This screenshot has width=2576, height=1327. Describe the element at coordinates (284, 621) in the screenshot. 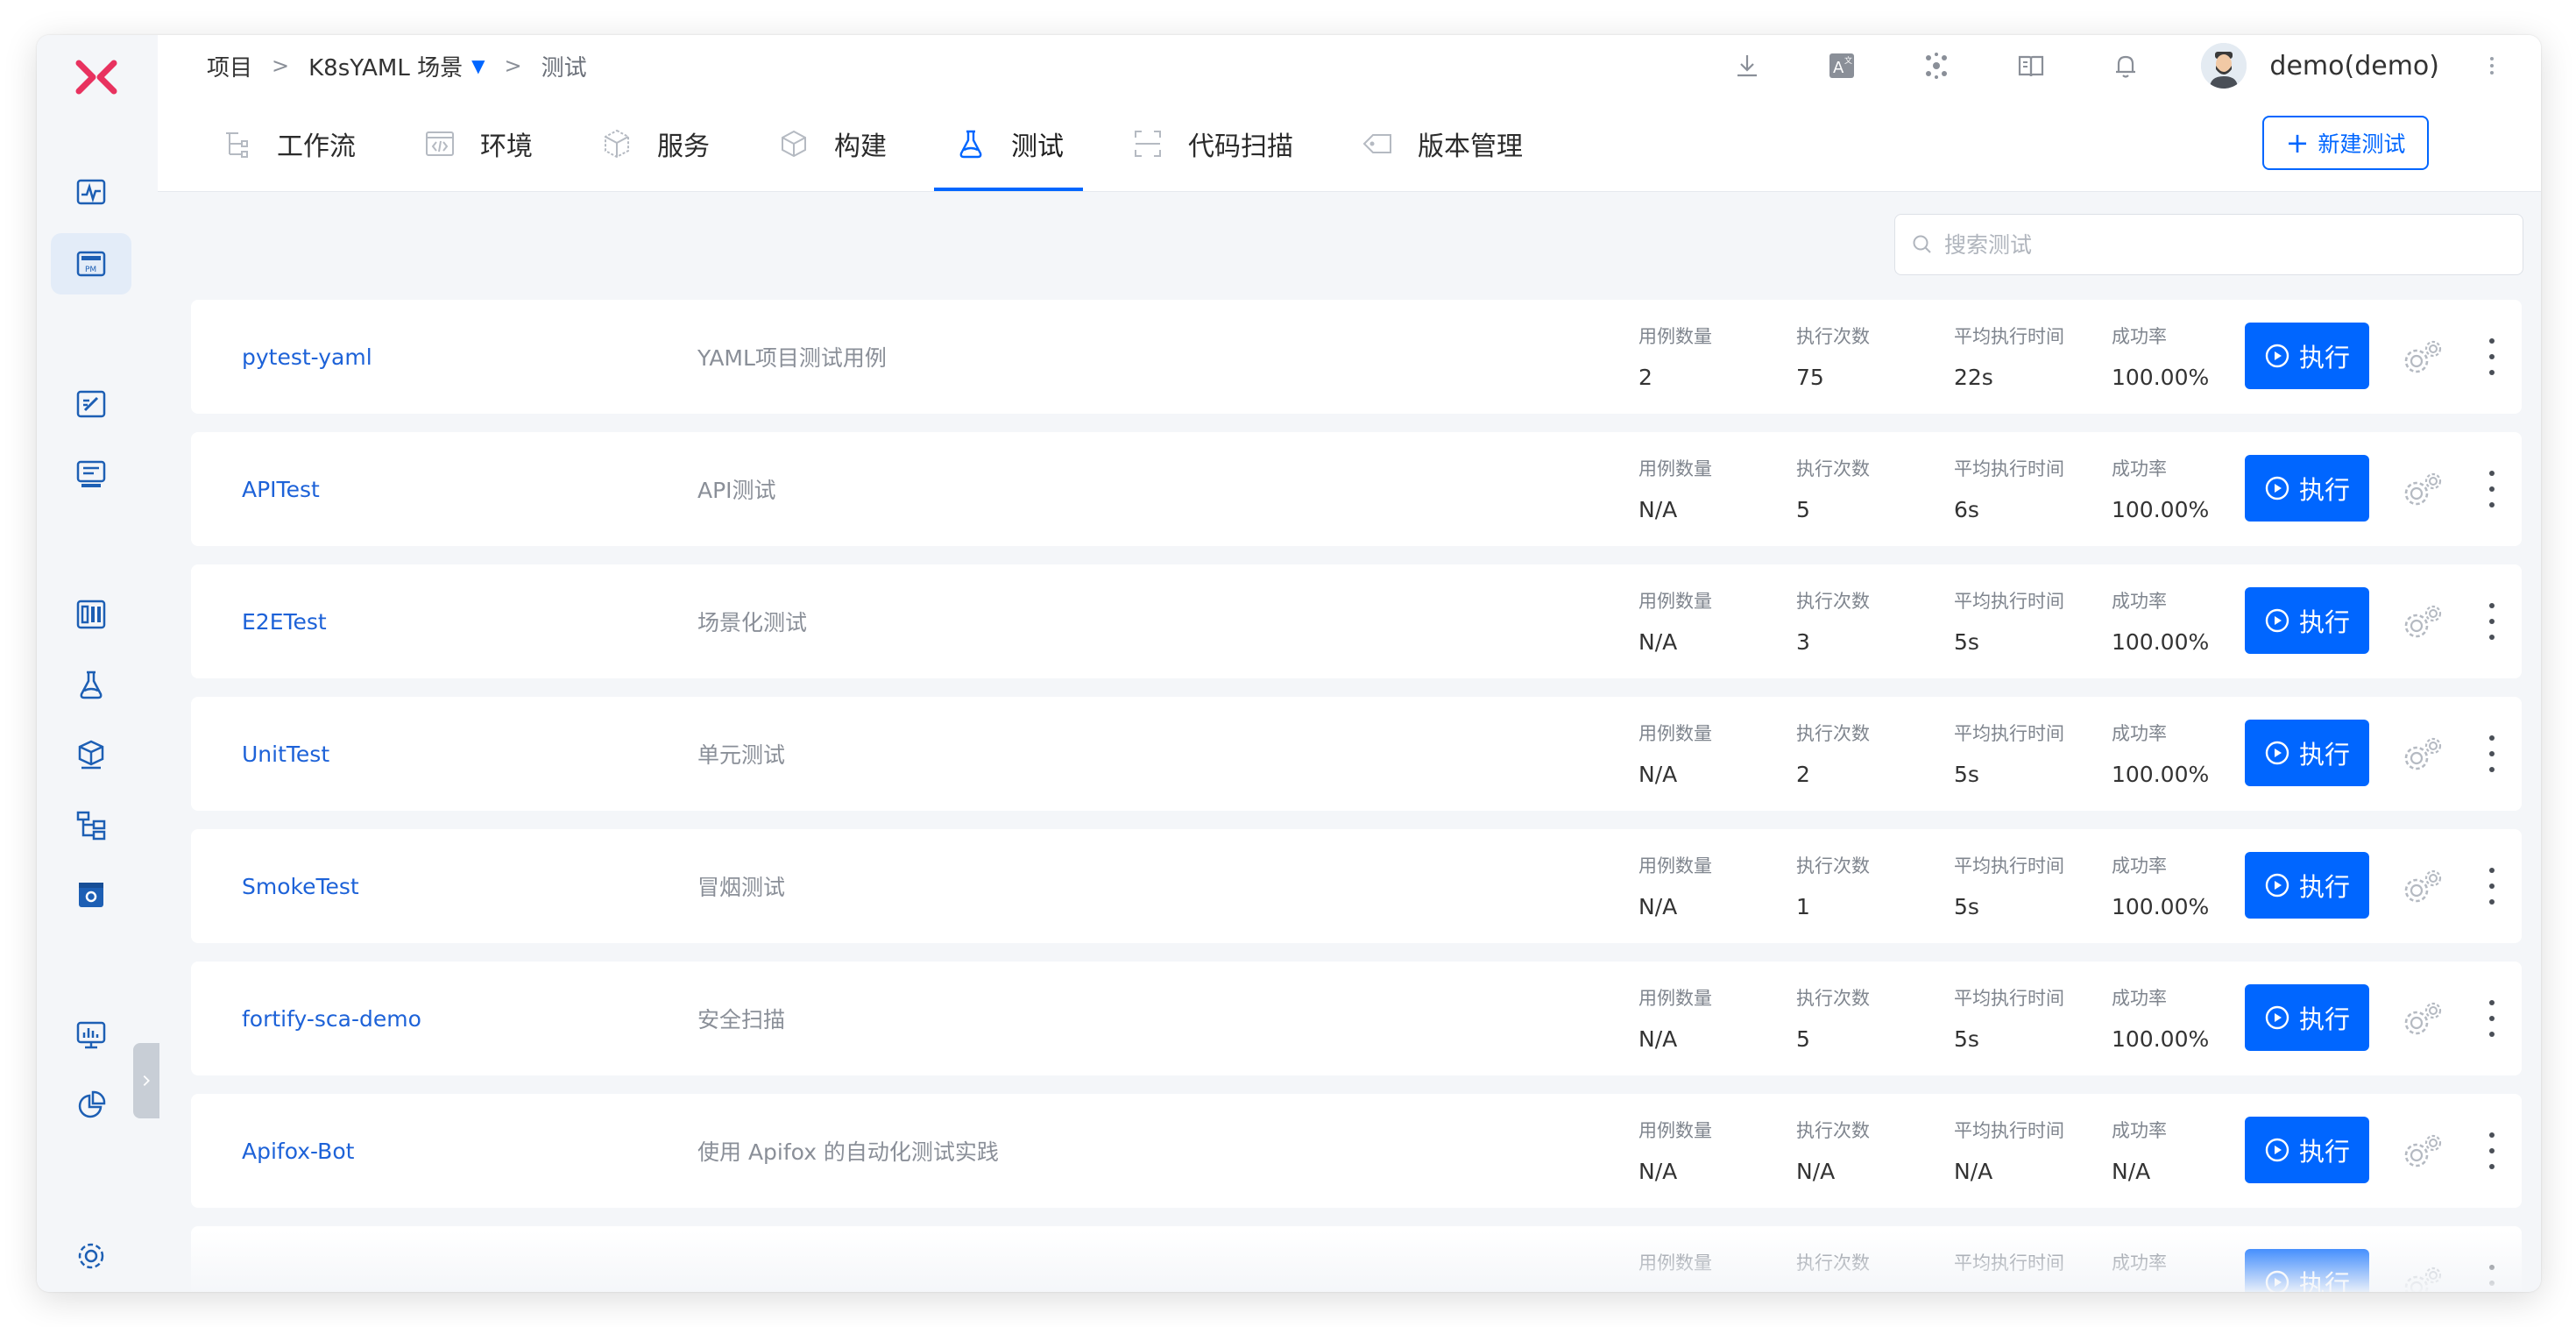

I see `test-name-link: E2ETest` at that location.